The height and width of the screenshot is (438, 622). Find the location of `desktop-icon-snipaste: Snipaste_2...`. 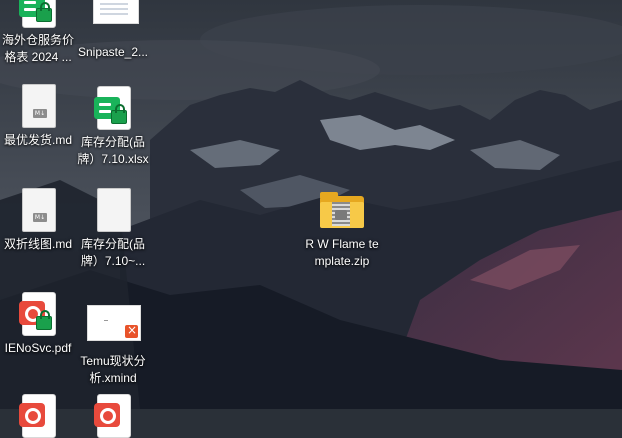

desktop-icon-snipaste: Snipaste_2... is located at coordinates (113, 30).